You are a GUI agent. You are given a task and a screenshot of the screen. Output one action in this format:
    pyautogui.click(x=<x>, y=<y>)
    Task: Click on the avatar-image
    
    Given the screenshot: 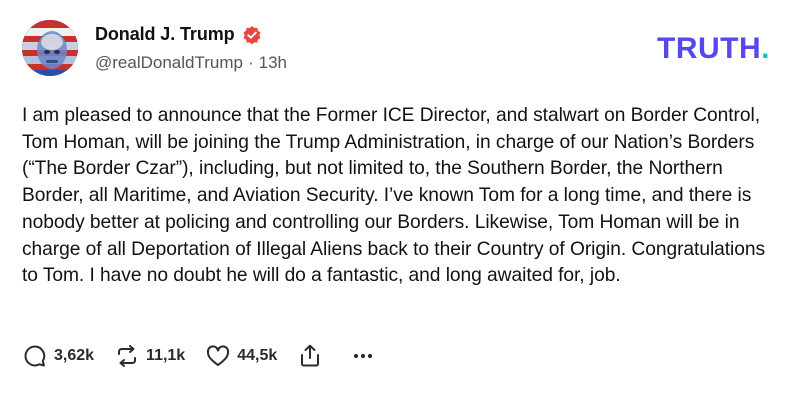 What is the action you would take?
    pyautogui.click(x=50, y=48)
    